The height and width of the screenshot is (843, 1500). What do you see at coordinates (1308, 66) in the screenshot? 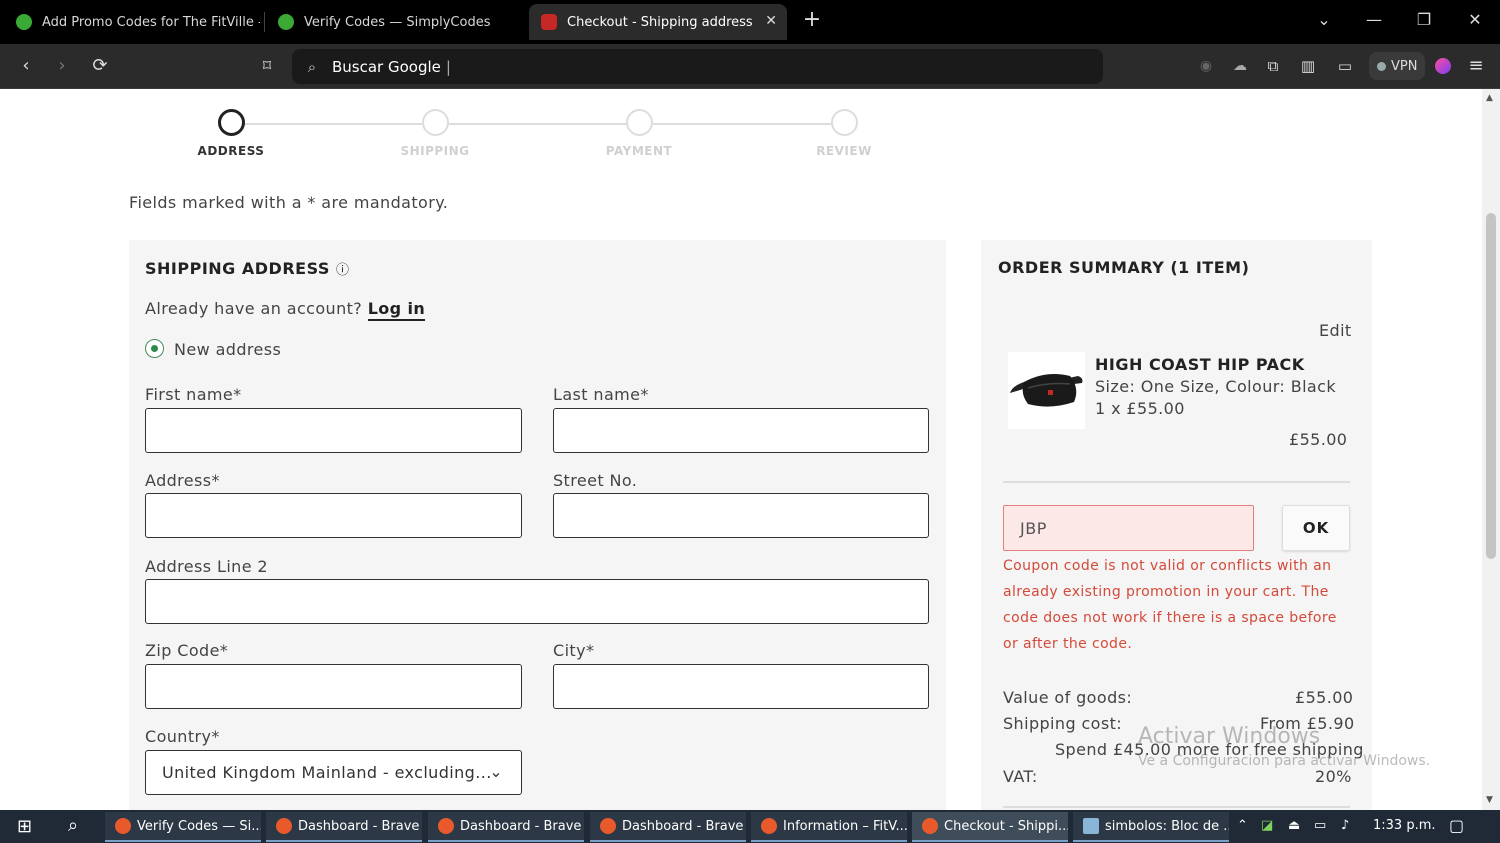
I see `sidebar-icon: ▥` at bounding box center [1308, 66].